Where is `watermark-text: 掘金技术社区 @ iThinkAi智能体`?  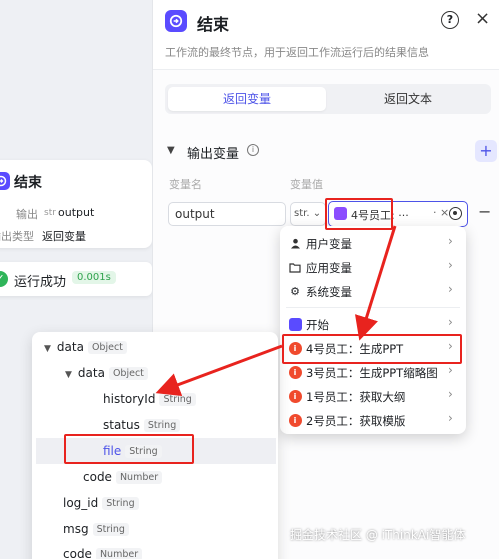 watermark-text: 掘金技术社区 @ iThinkAi智能体 is located at coordinates (378, 535).